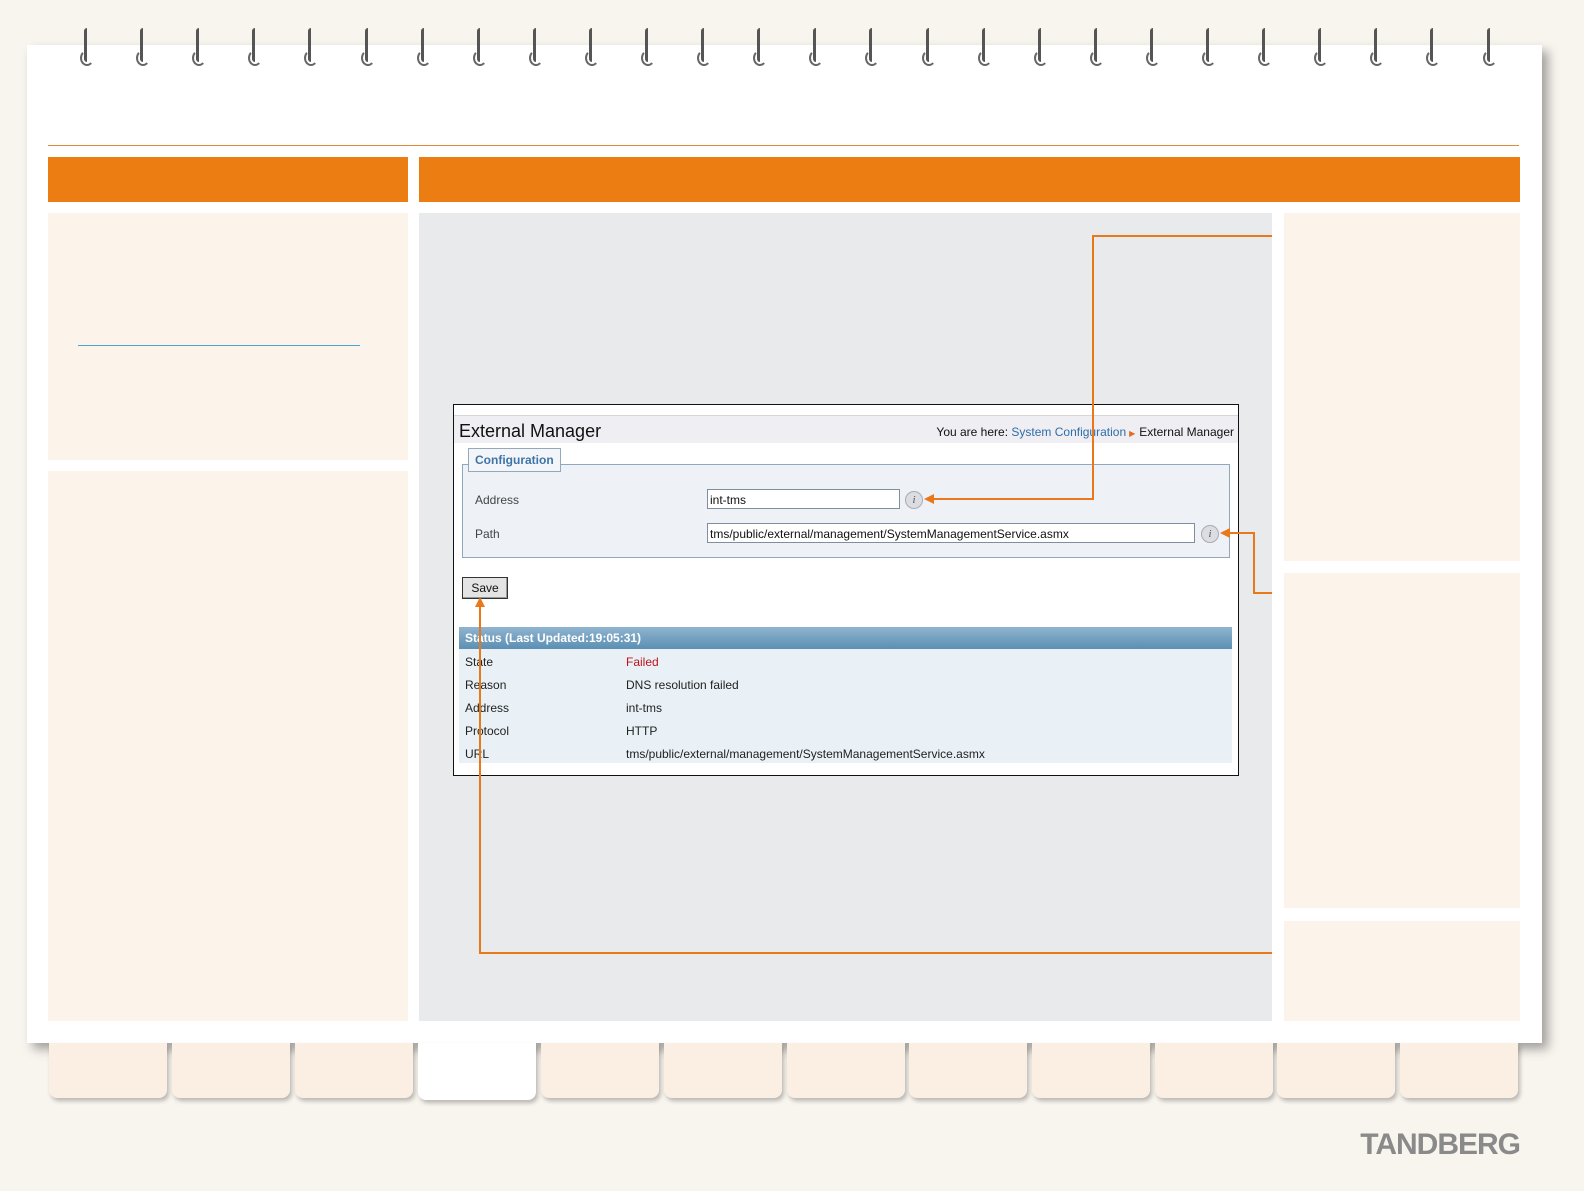  I want to click on callout-line-address, so click(1101, 367).